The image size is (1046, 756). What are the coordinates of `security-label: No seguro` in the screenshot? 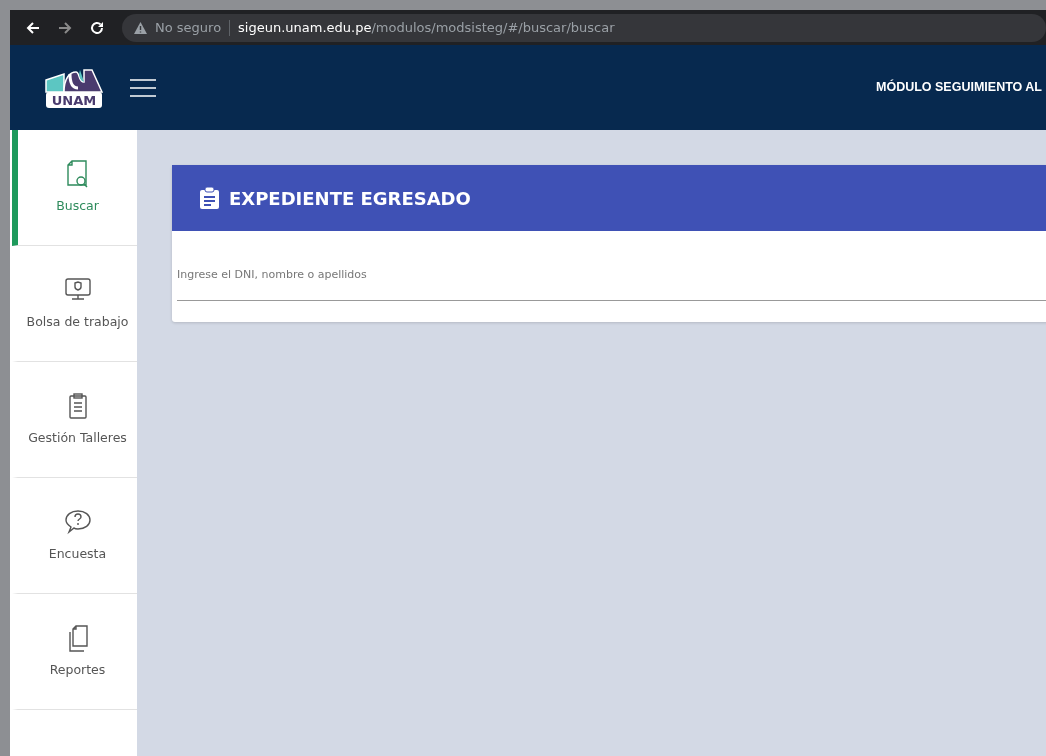 It's located at (188, 27).